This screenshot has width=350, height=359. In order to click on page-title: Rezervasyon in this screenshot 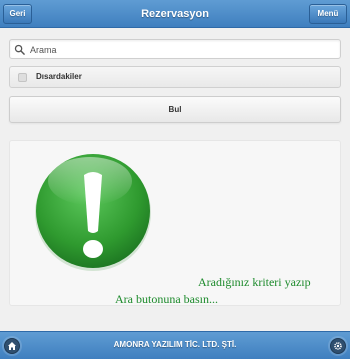, I will do `click(175, 14)`.